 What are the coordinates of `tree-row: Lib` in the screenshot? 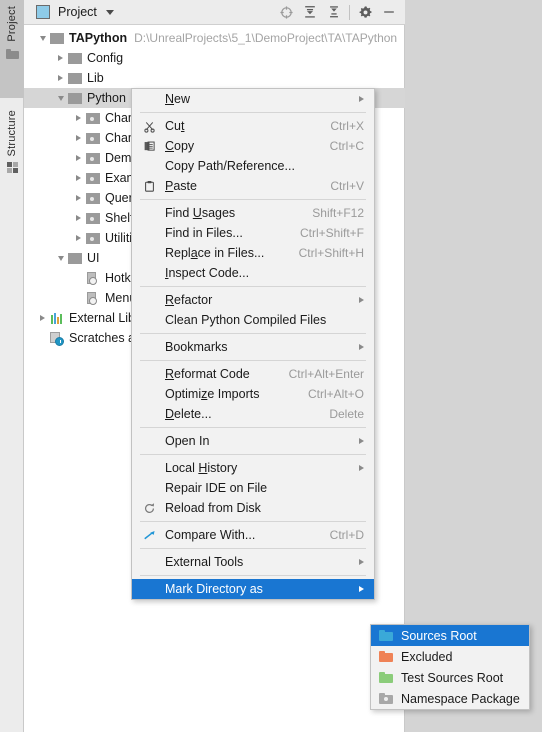 It's located at (214, 78).